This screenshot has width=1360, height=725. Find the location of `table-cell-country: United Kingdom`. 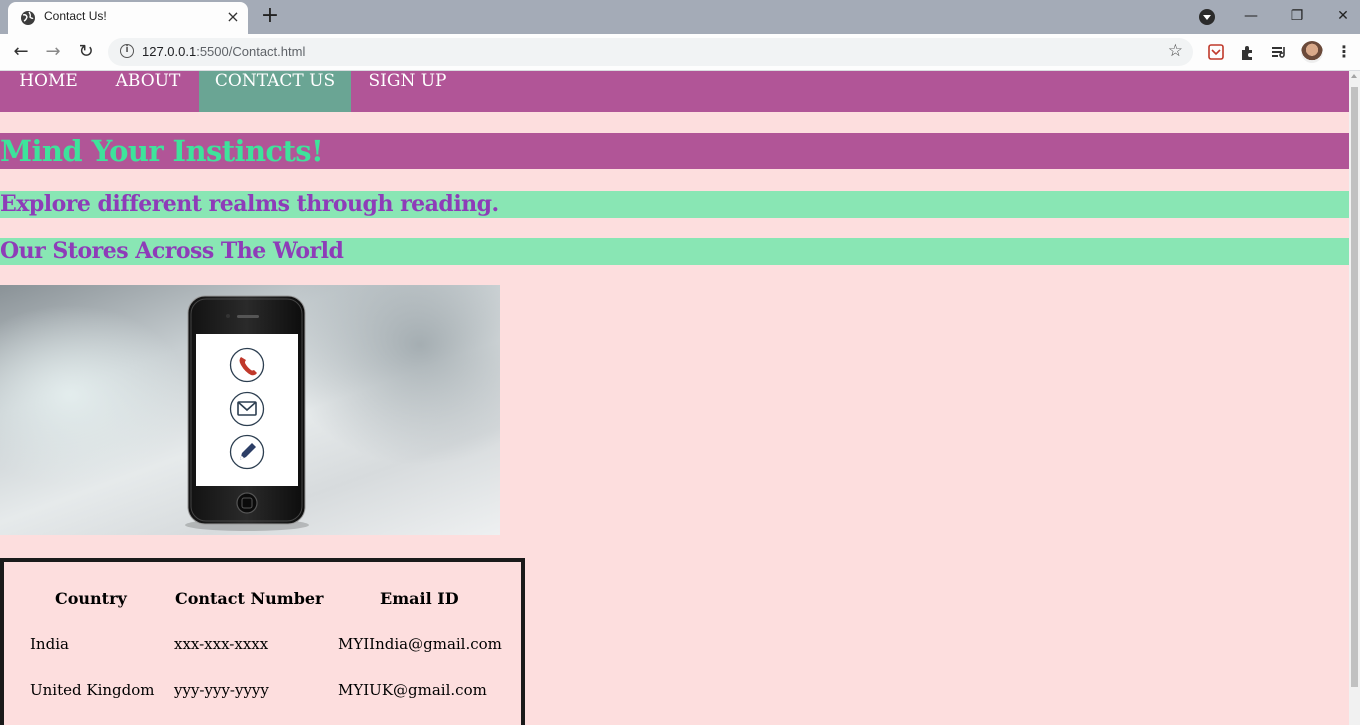

table-cell-country: United Kingdom is located at coordinates (92, 690).